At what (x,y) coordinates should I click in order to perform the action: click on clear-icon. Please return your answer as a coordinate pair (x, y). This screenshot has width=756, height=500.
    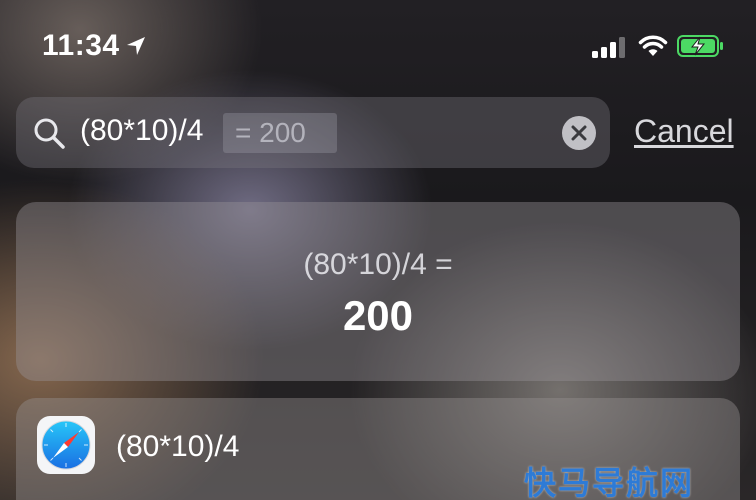
    Looking at the image, I should click on (579, 133).